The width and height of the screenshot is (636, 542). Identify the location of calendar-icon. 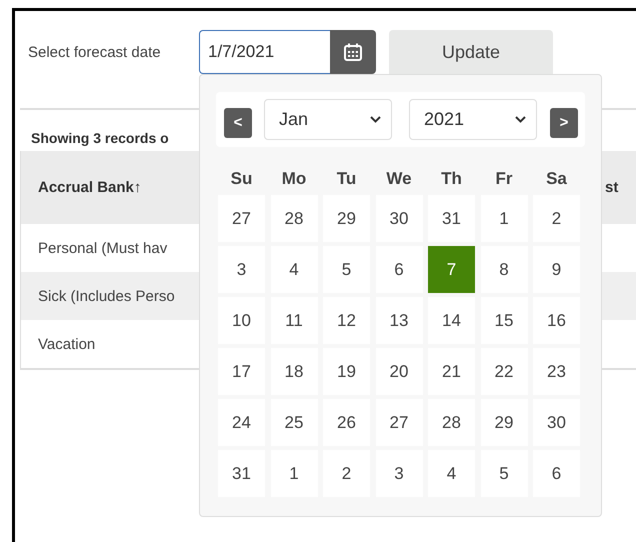
(353, 52).